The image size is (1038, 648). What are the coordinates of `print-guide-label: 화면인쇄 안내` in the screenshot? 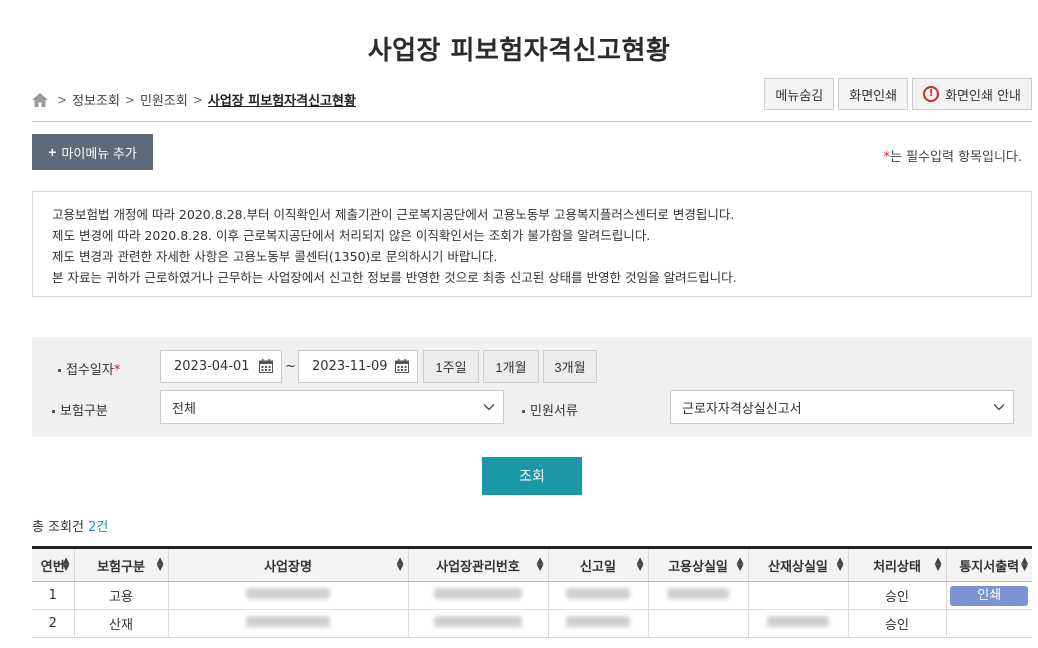 It's located at (983, 96).